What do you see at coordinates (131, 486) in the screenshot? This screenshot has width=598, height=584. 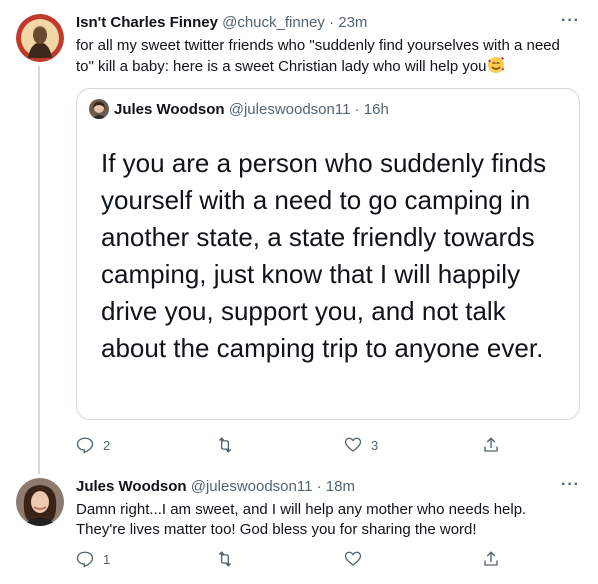 I see `display-name: Jules Woodson` at bounding box center [131, 486].